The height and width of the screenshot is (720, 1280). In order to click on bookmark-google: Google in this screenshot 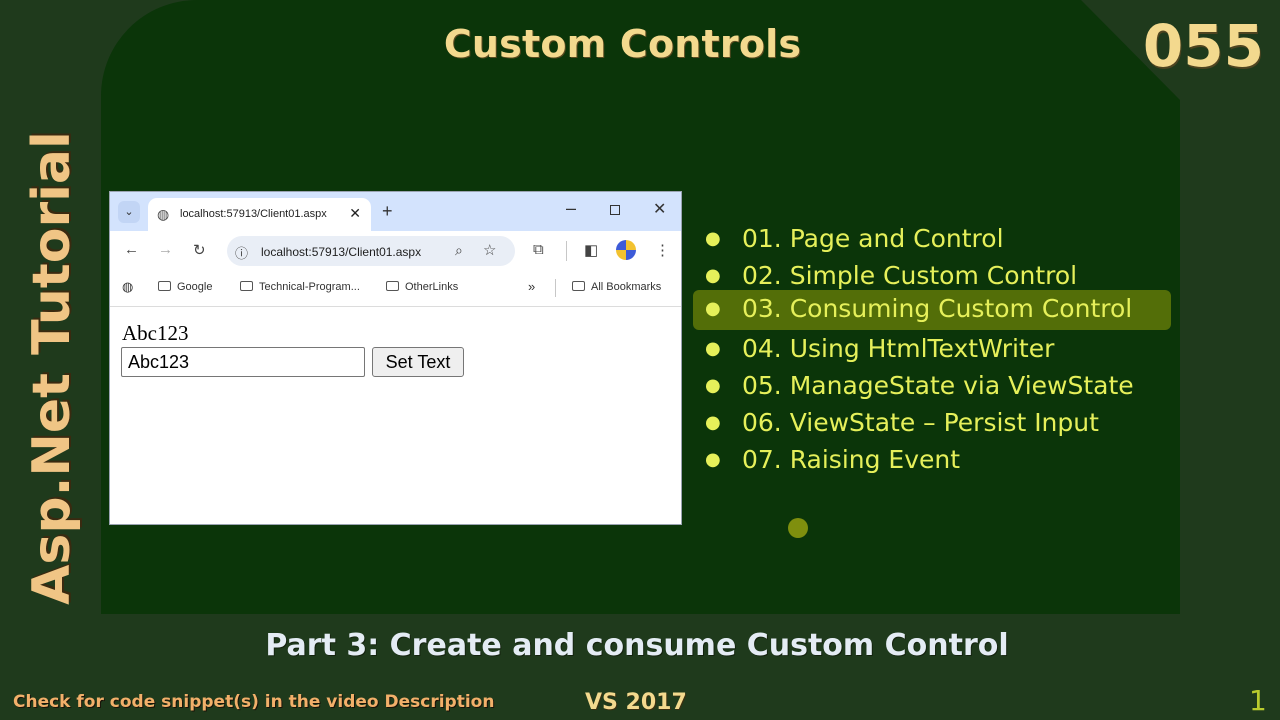, I will do `click(185, 287)`.